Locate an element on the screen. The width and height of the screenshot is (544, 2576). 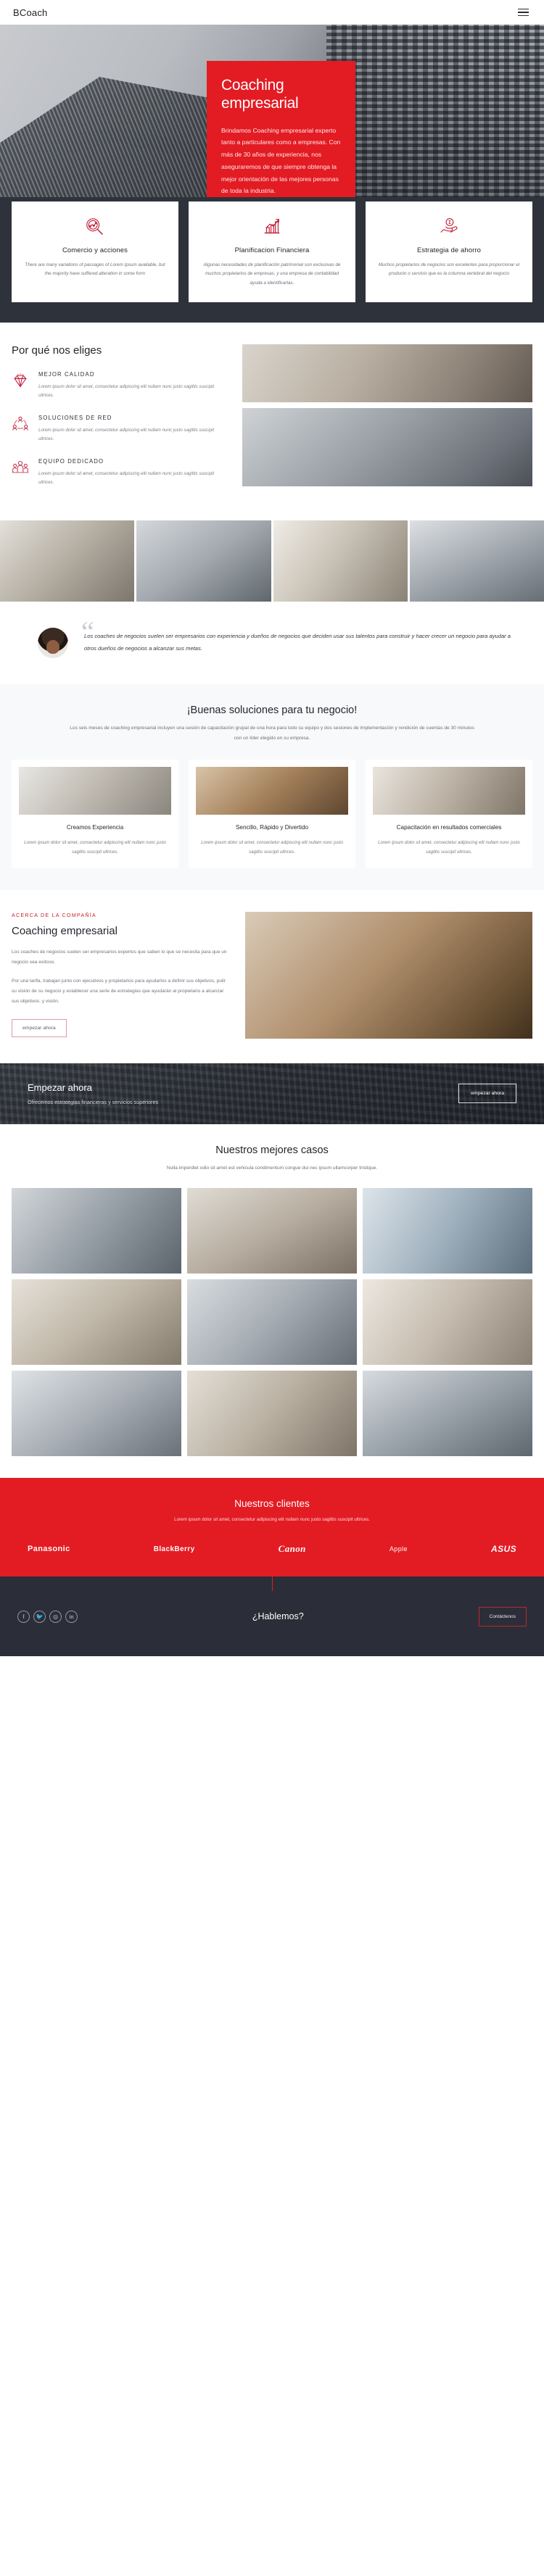
why-us-image-meeting is located at coordinates (387, 373).